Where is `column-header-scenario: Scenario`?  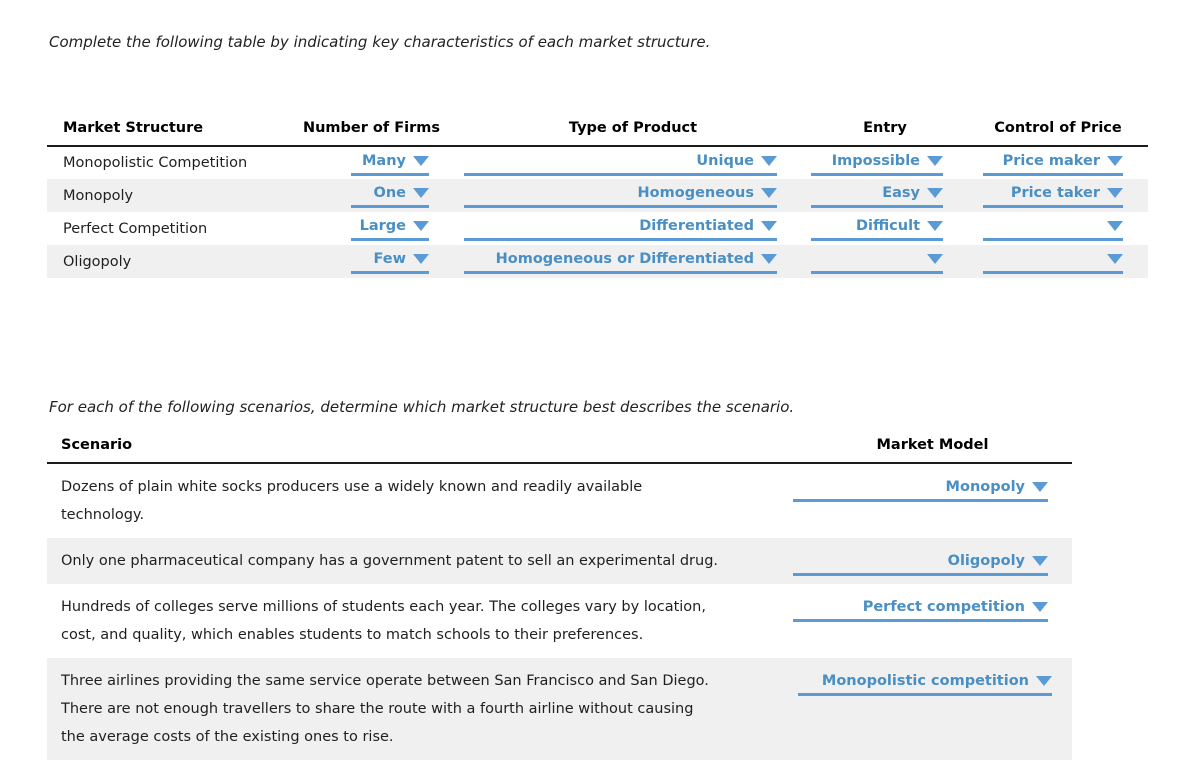 column-header-scenario: Scenario is located at coordinates (420, 450).